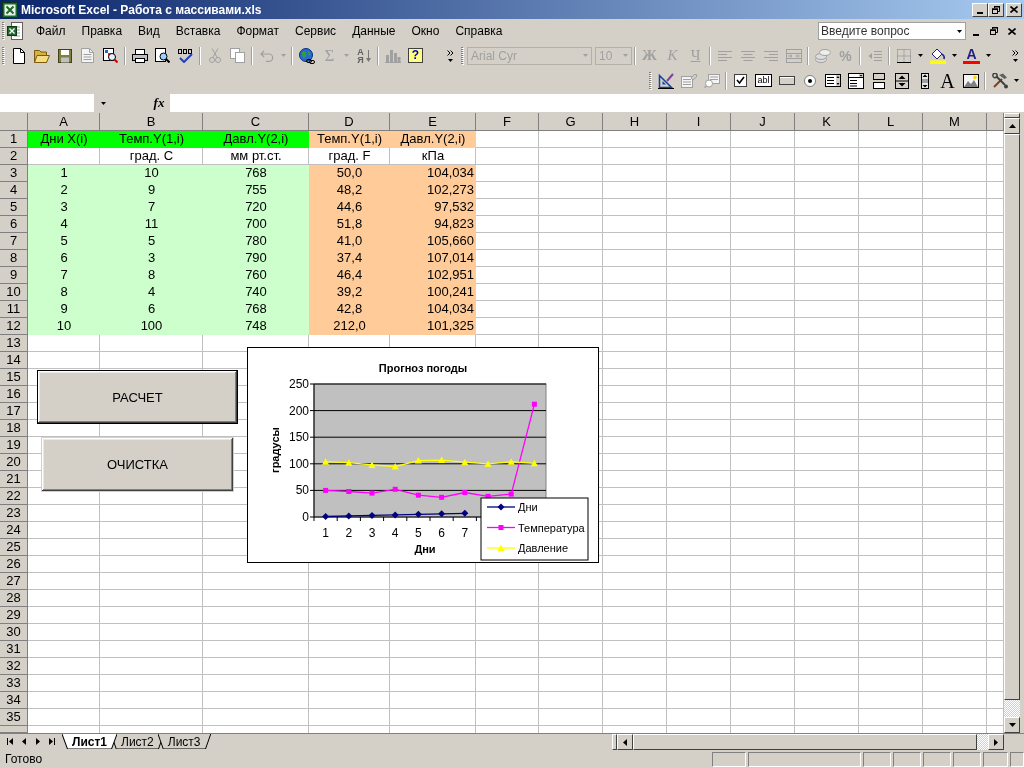 Image resolution: width=1024 pixels, height=768 pixels. I want to click on table-cell: 748, so click(256, 326).